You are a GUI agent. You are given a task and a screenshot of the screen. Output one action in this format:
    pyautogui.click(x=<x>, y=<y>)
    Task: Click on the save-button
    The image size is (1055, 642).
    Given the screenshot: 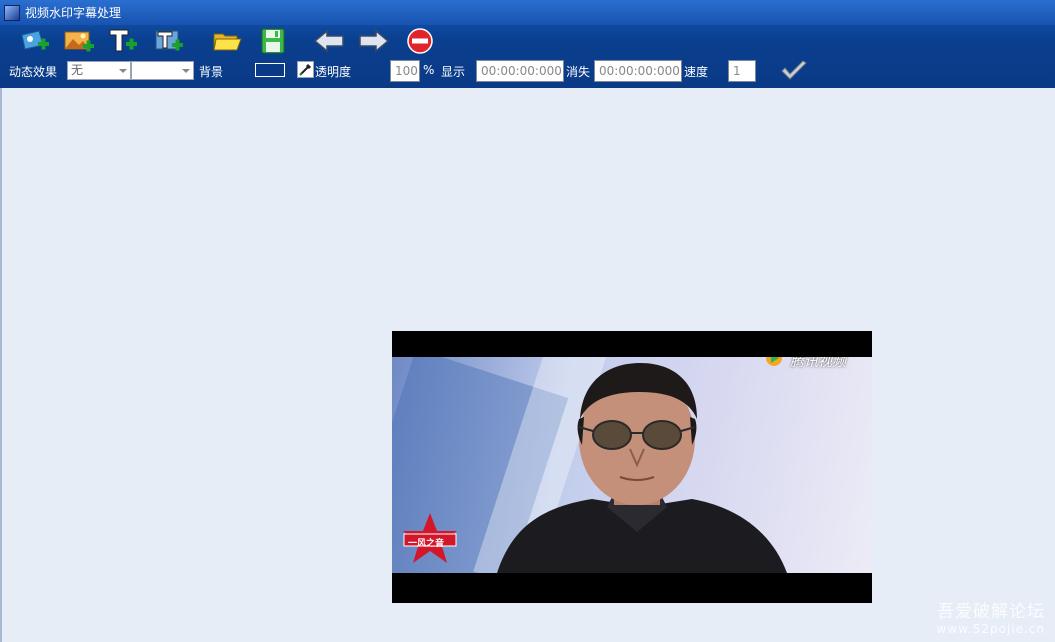 What is the action you would take?
    pyautogui.click(x=273, y=41)
    